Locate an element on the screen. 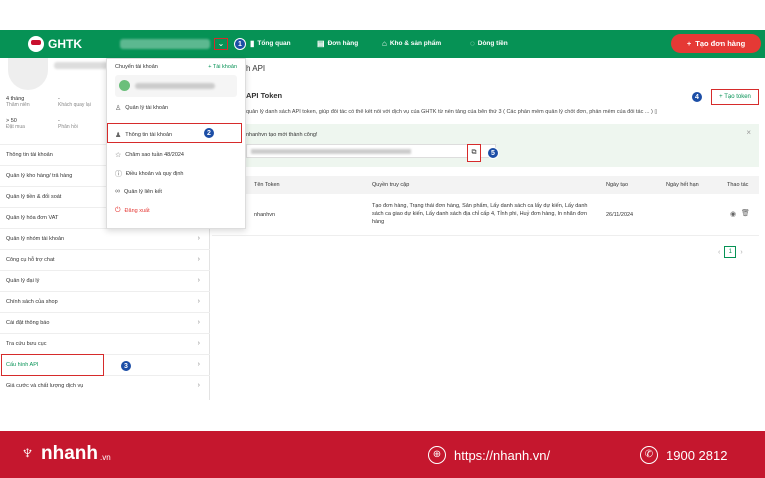 The height and width of the screenshot is (478, 765). step-badge: 5 is located at coordinates (493, 153).